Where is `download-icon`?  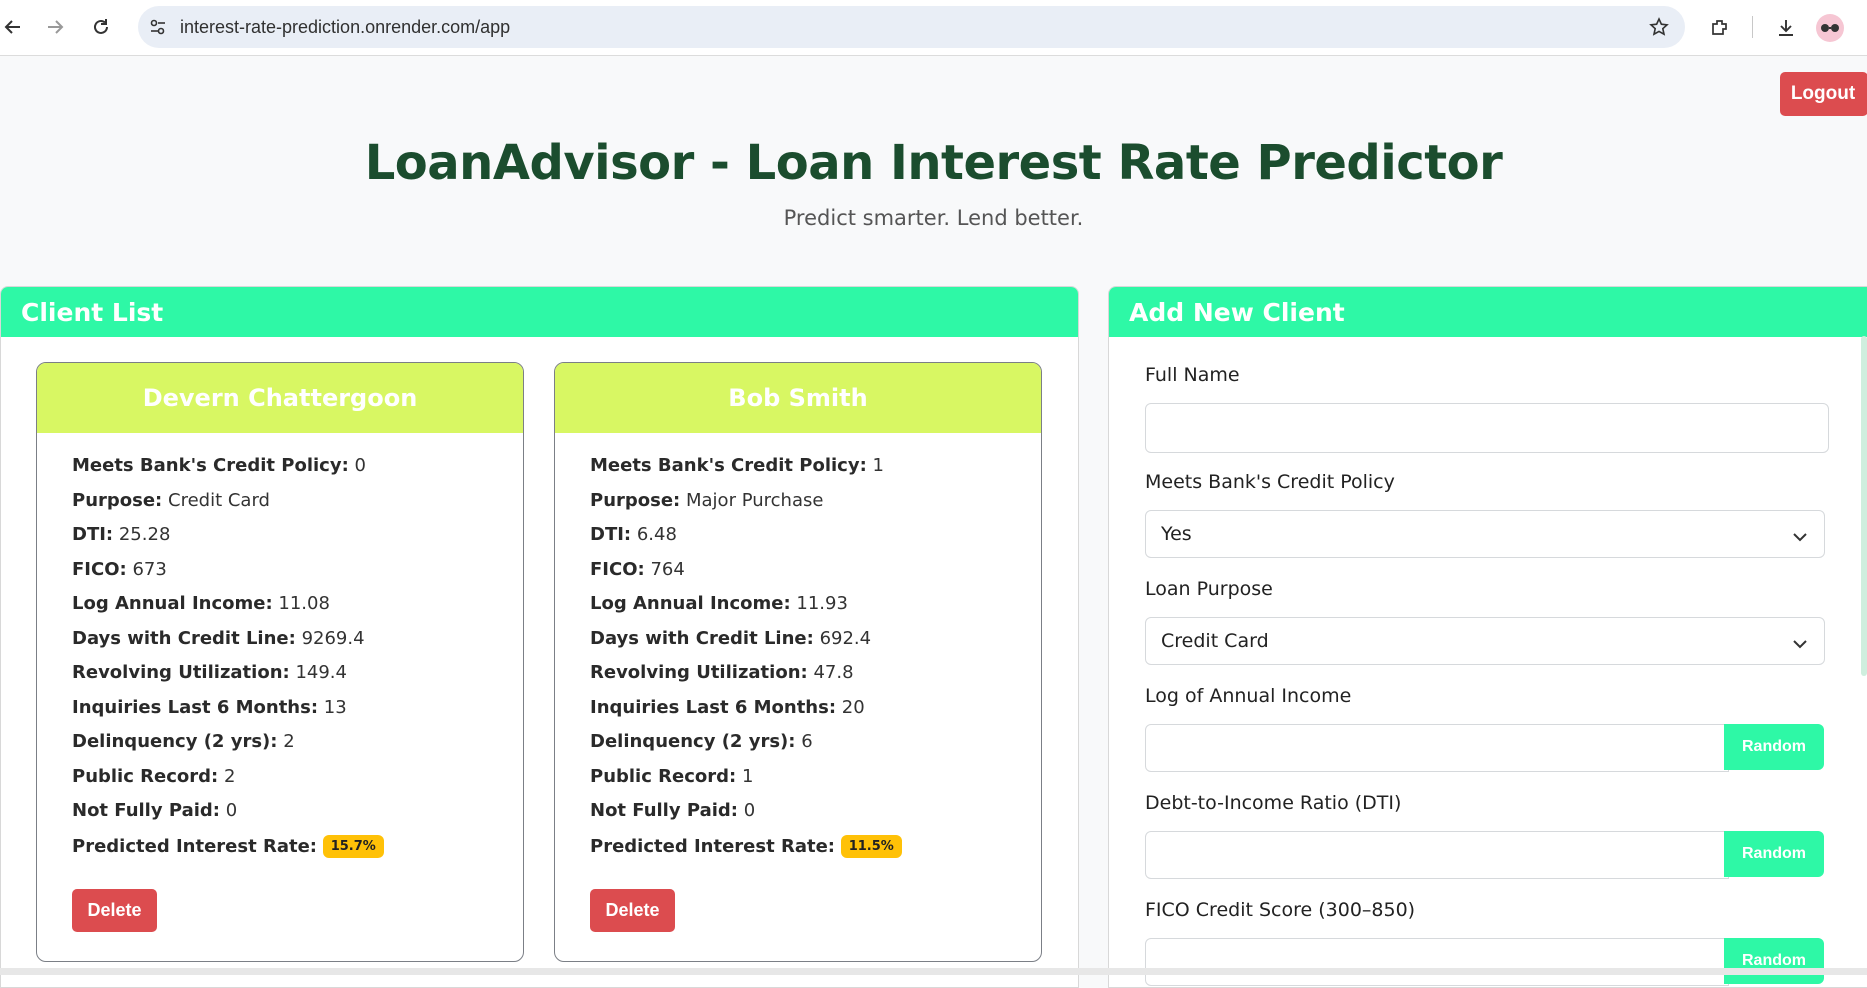 download-icon is located at coordinates (1786, 28).